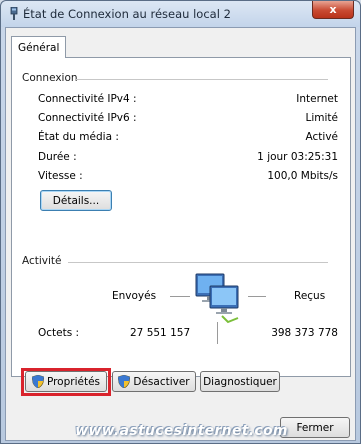  I want to click on ipv6-label: Connectivité IPv6 :, so click(87, 118).